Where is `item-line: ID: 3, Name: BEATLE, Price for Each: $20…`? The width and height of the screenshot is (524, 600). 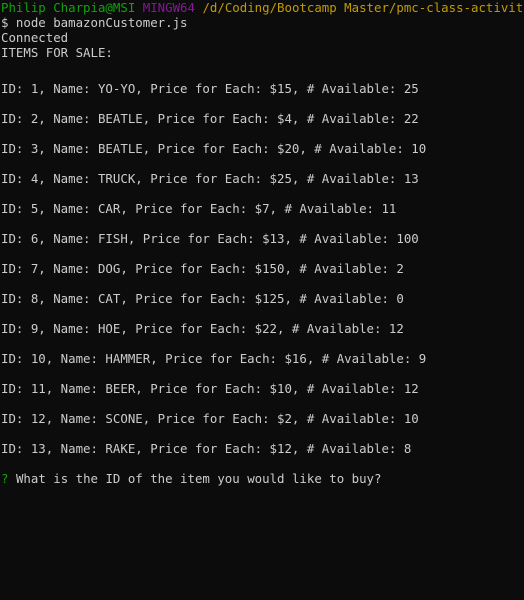
item-line: ID: 3, Name: BEATLE, Price for Each: $20… is located at coordinates (214, 148).